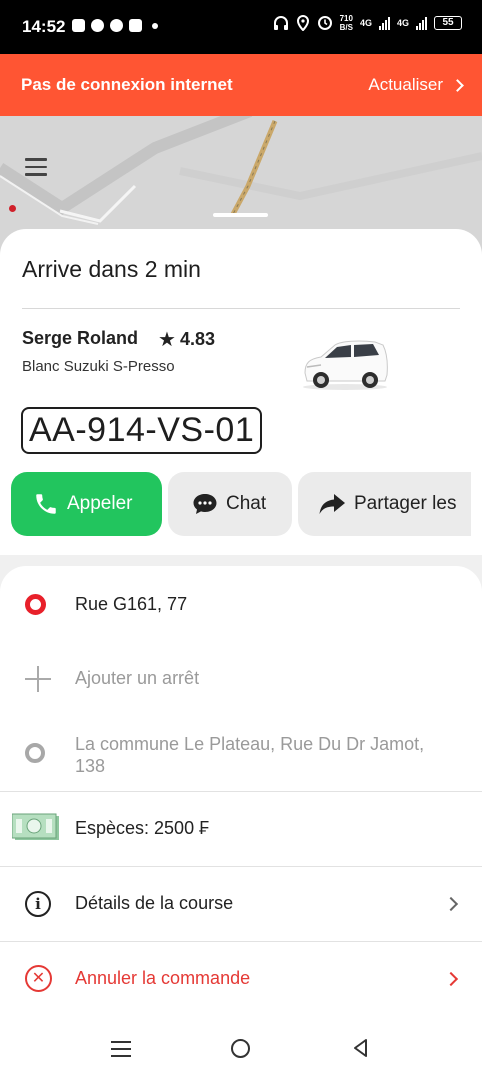 Image resolution: width=482 pixels, height=1080 pixels. What do you see at coordinates (12, 208) in the screenshot?
I see `map-marker-icon` at bounding box center [12, 208].